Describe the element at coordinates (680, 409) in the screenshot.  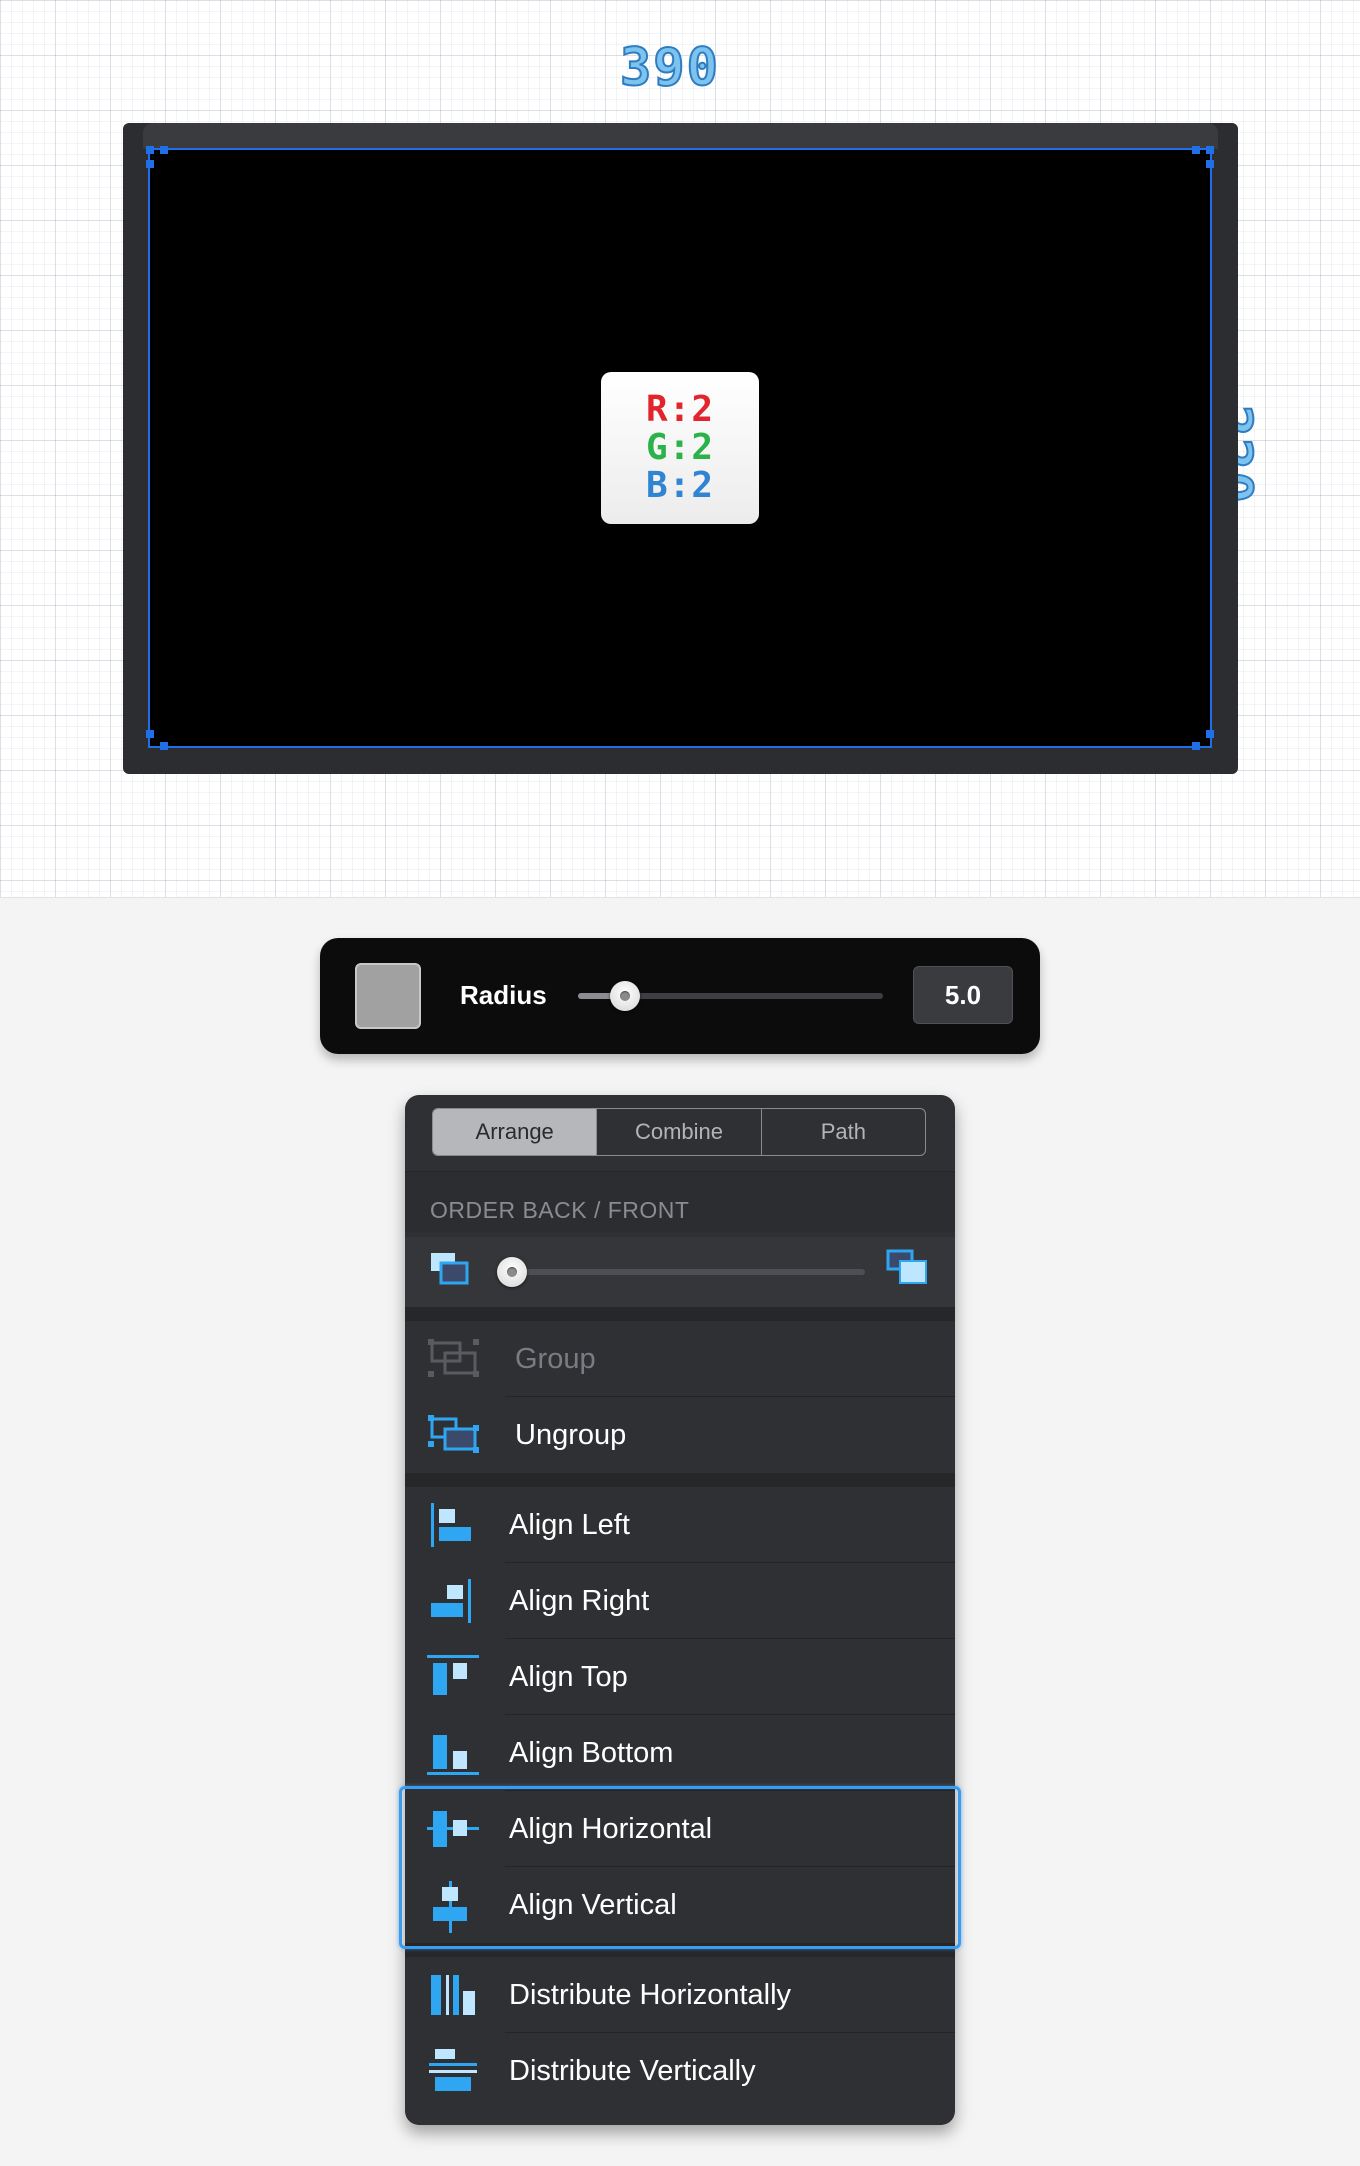
I see `red-value: R:2` at that location.